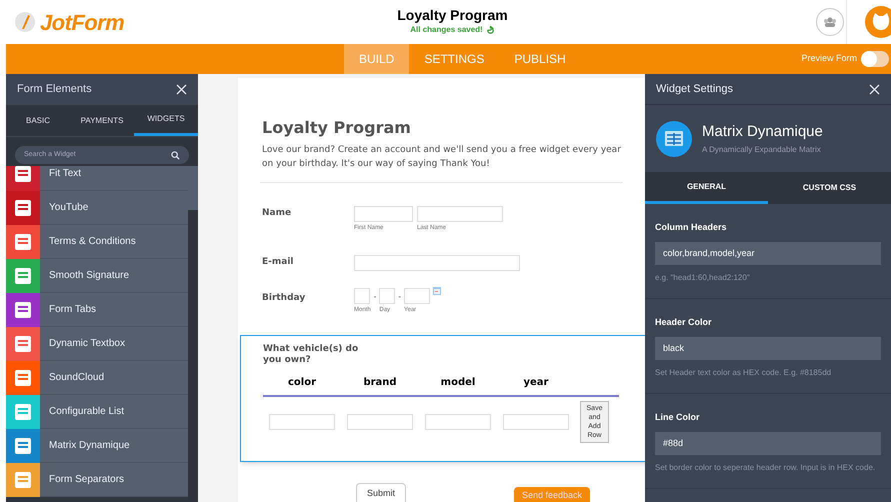 This screenshot has height=502, width=891. Describe the element at coordinates (441, 157) in the screenshot. I see `form-description: Love our brand? Create an account and we'll send you a free widget every year on your birthday. It's our way of saying Thank You!` at that location.